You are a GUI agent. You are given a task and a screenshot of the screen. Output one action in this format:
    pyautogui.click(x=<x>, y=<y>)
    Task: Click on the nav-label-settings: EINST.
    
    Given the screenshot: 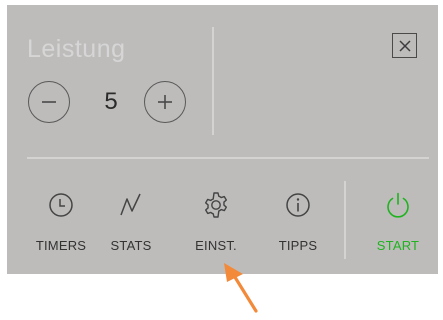 What is the action you would take?
    pyautogui.click(x=216, y=245)
    